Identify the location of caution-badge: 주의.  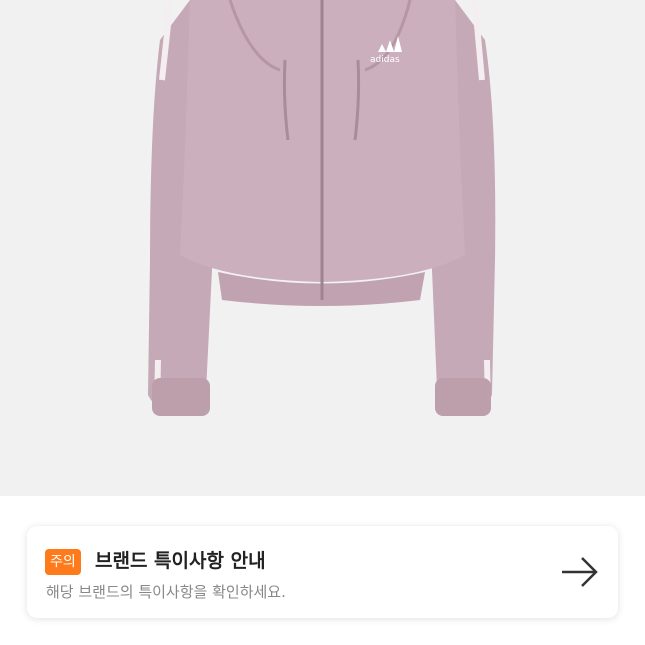
(63, 562).